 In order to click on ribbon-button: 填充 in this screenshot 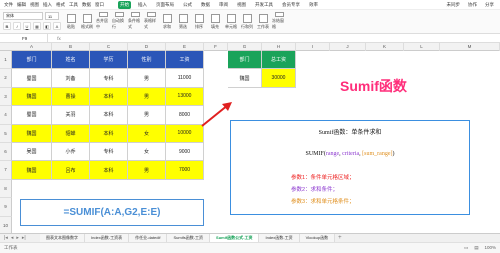, I will do `click(215, 21)`.